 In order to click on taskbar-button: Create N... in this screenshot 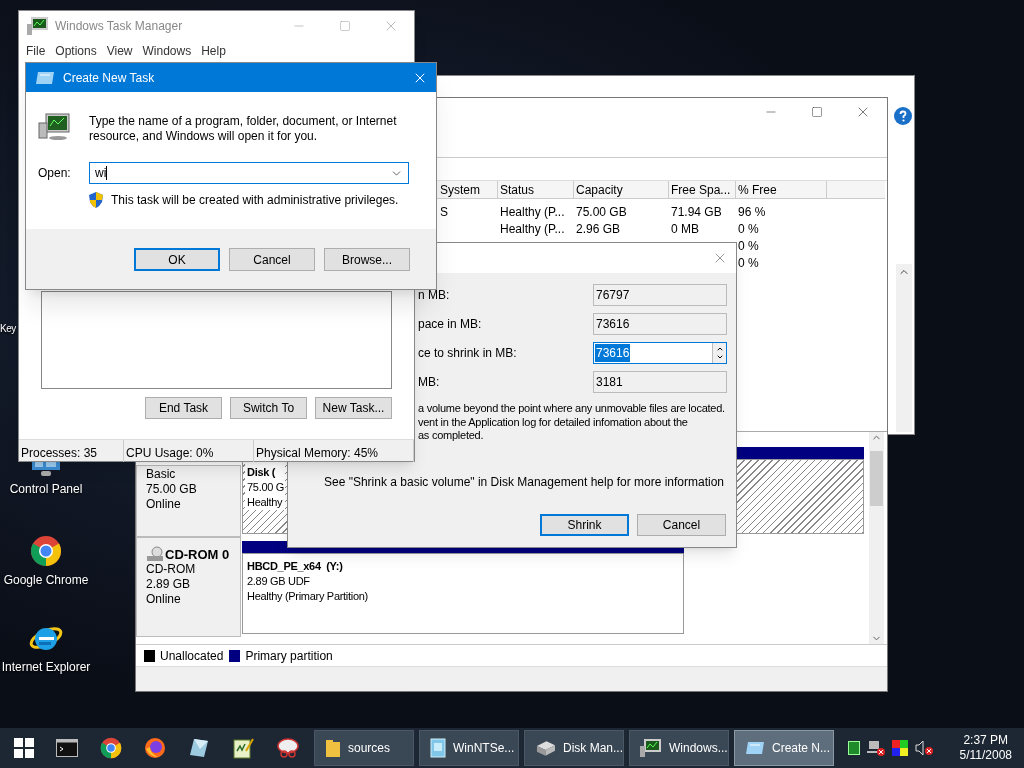, I will do `click(784, 748)`.